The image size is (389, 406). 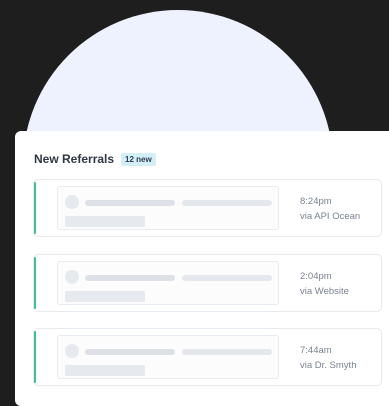 I want to click on referral-row: 7:44am via Dr. Smyth, so click(x=207, y=357).